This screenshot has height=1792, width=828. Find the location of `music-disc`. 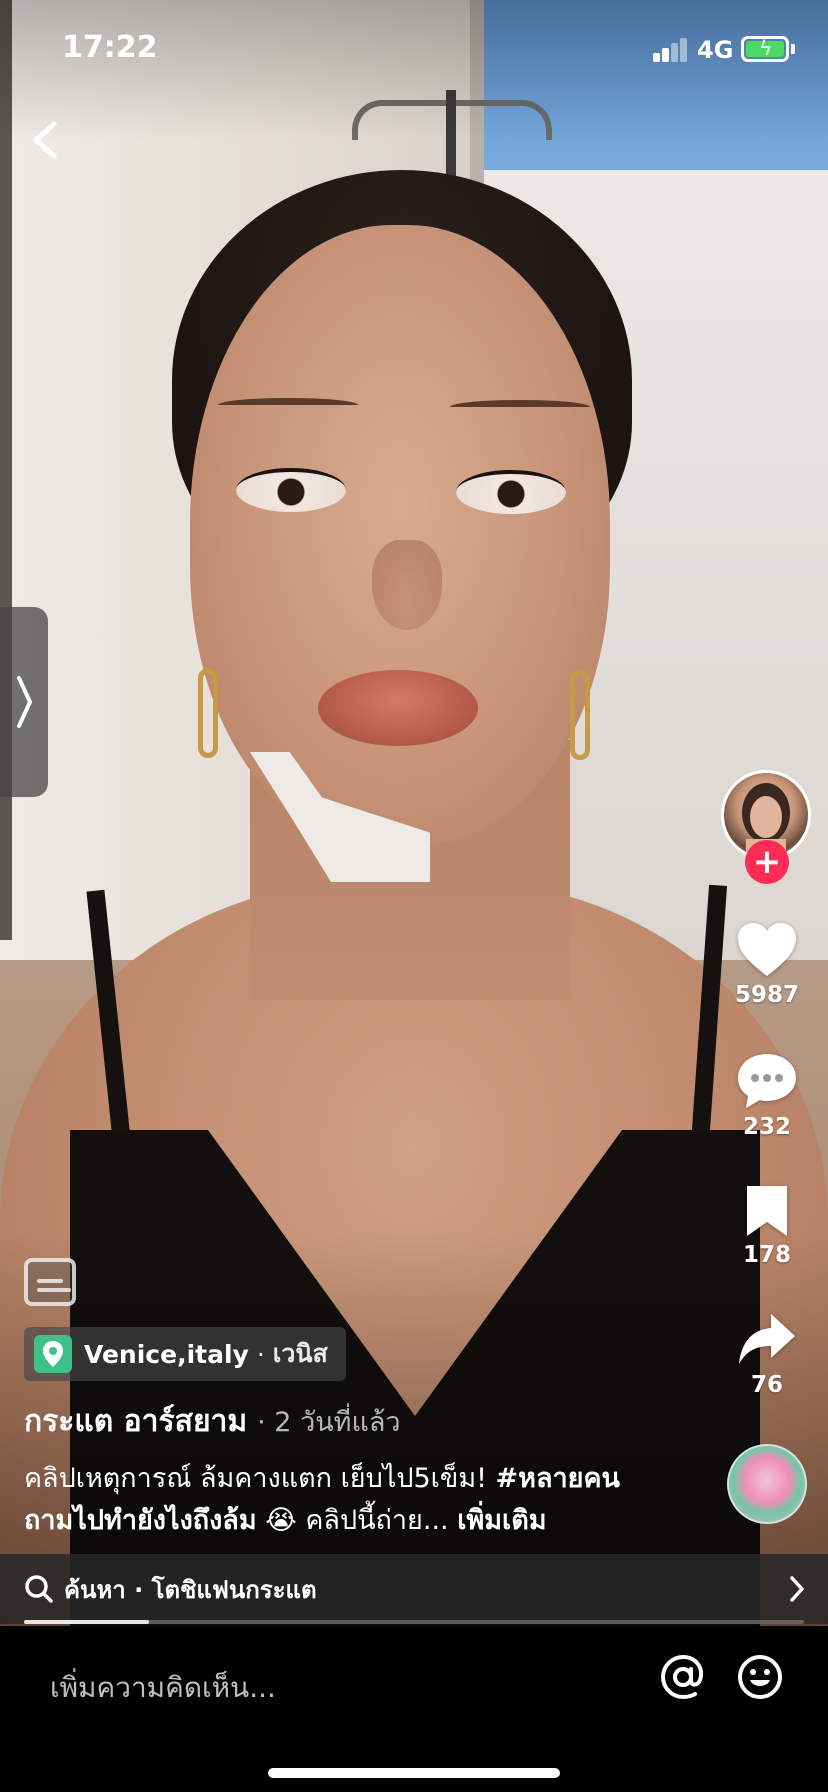

music-disc is located at coordinates (767, 1484).